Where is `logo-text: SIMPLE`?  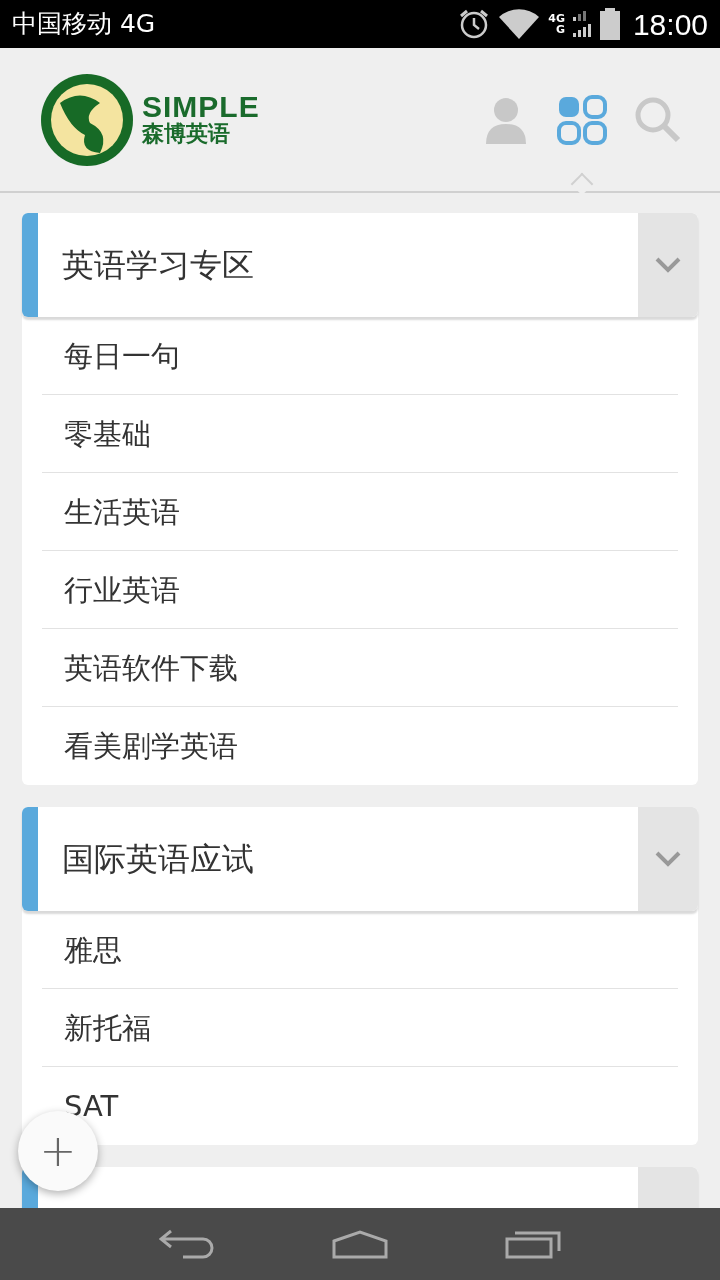
logo-text: SIMPLE is located at coordinates (201, 107).